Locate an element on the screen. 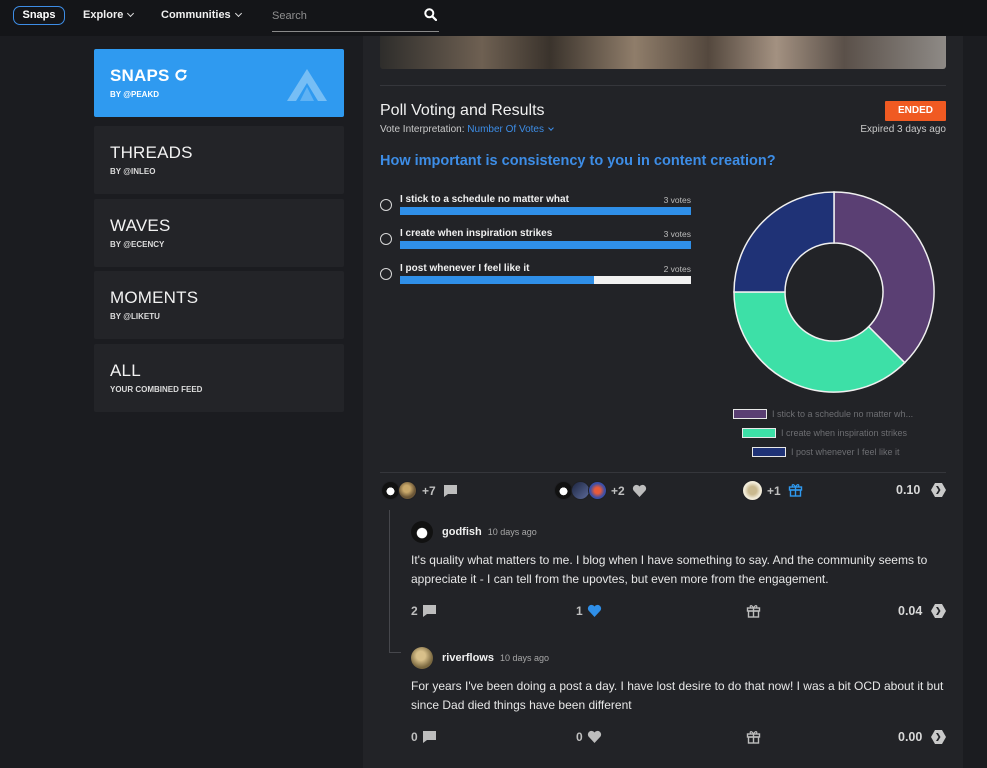 The image size is (987, 768). feed-title: WAVES is located at coordinates (140, 225).